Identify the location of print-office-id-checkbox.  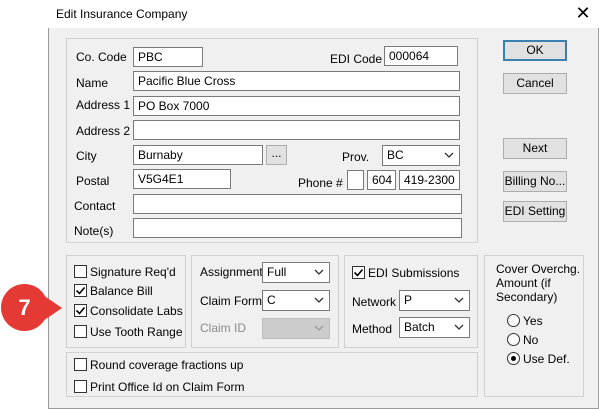
(80, 386).